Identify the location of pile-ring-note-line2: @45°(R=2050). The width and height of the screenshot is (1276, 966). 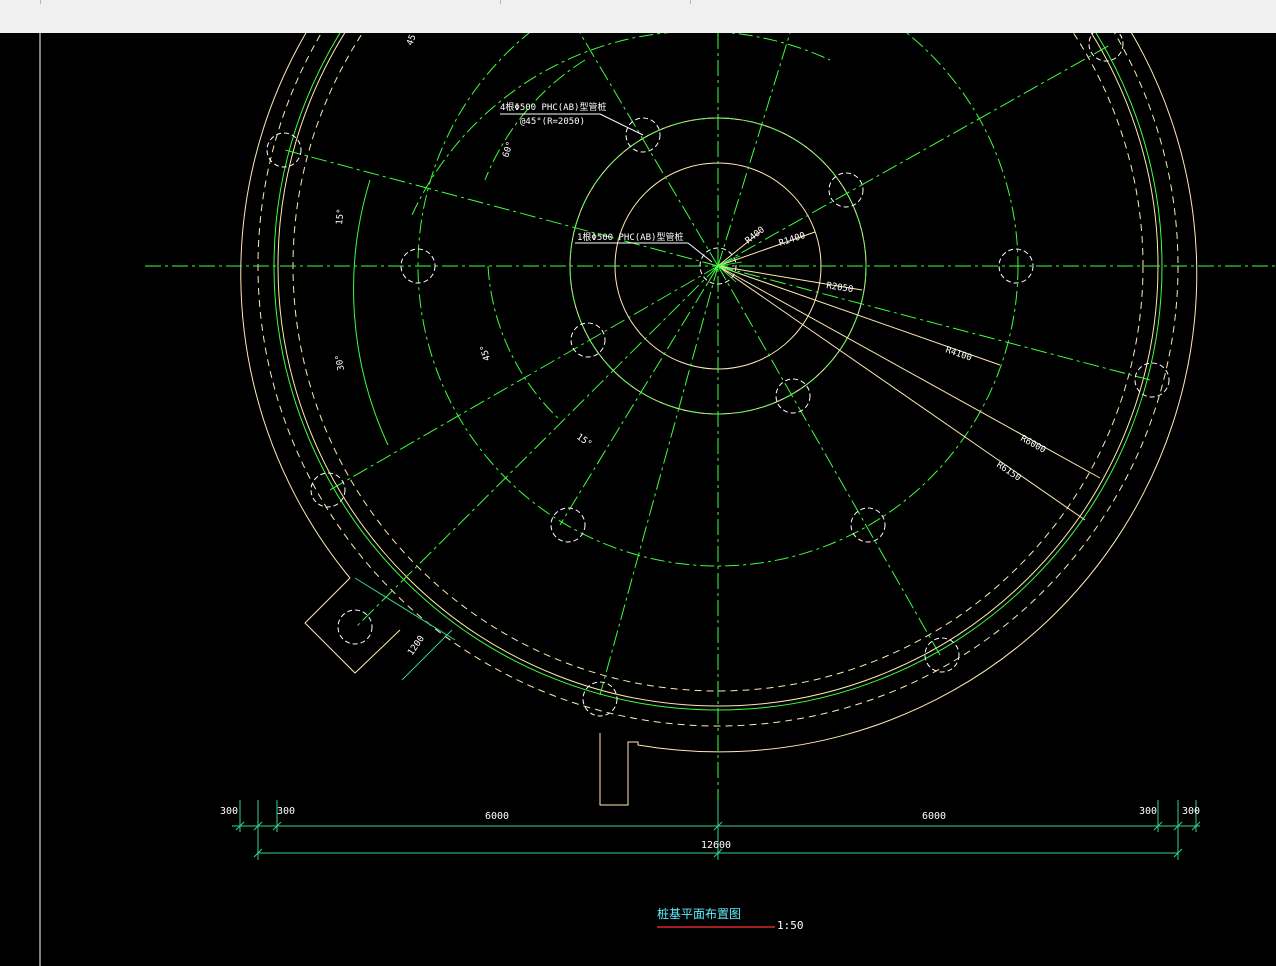
(552, 122).